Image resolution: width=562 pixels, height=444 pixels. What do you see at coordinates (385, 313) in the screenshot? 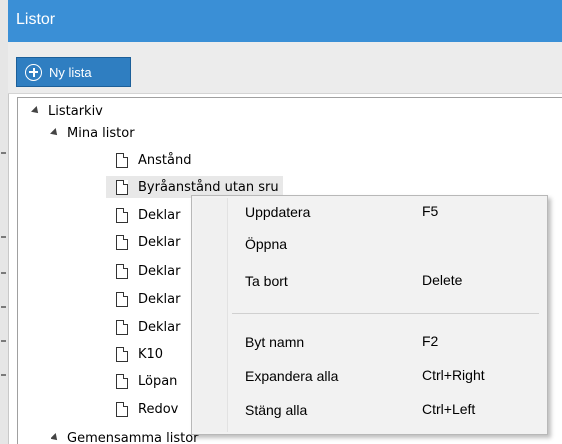
I see `menu-separator` at bounding box center [385, 313].